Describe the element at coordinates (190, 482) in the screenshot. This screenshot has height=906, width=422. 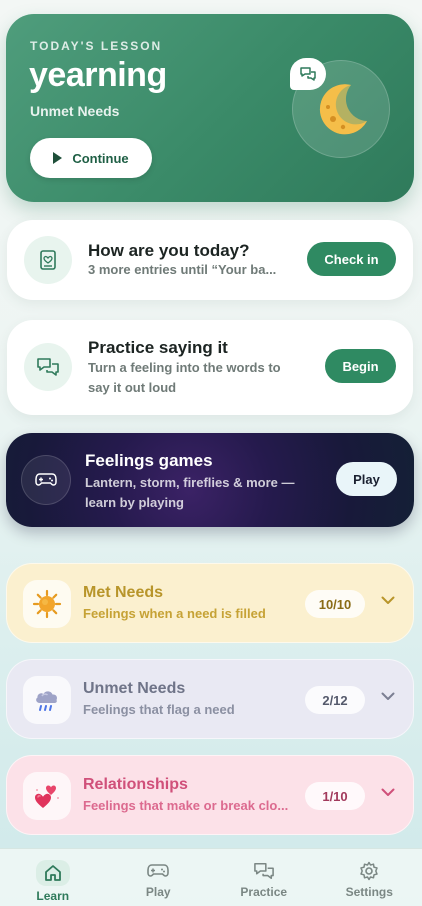
I see `games-subtitle-line1: Lantern, storm, fireflies & more —` at that location.